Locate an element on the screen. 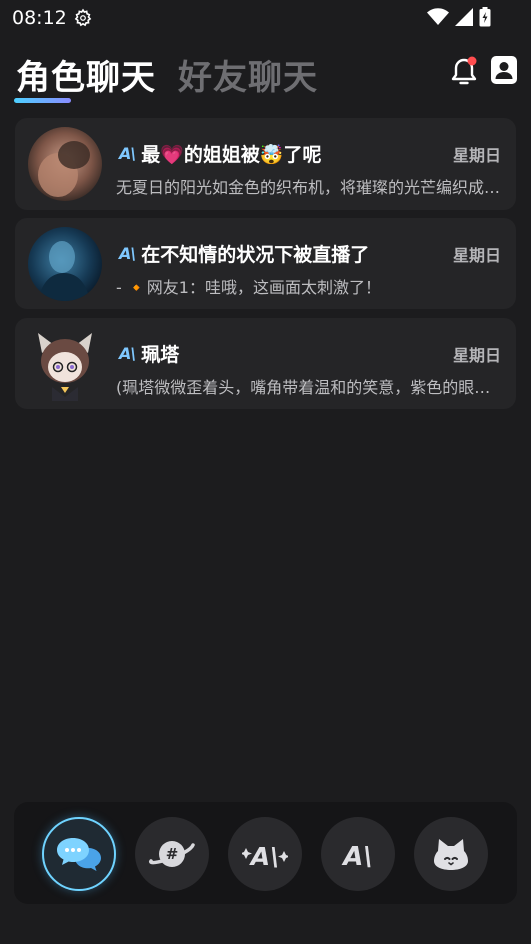  chat-bubbles-icon is located at coordinates (79, 854).